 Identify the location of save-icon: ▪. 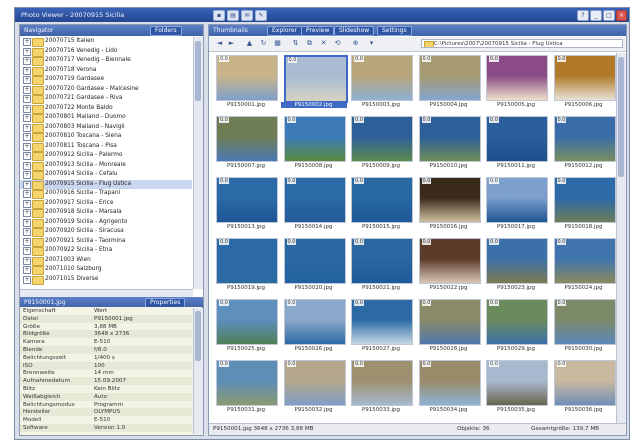
(219, 15).